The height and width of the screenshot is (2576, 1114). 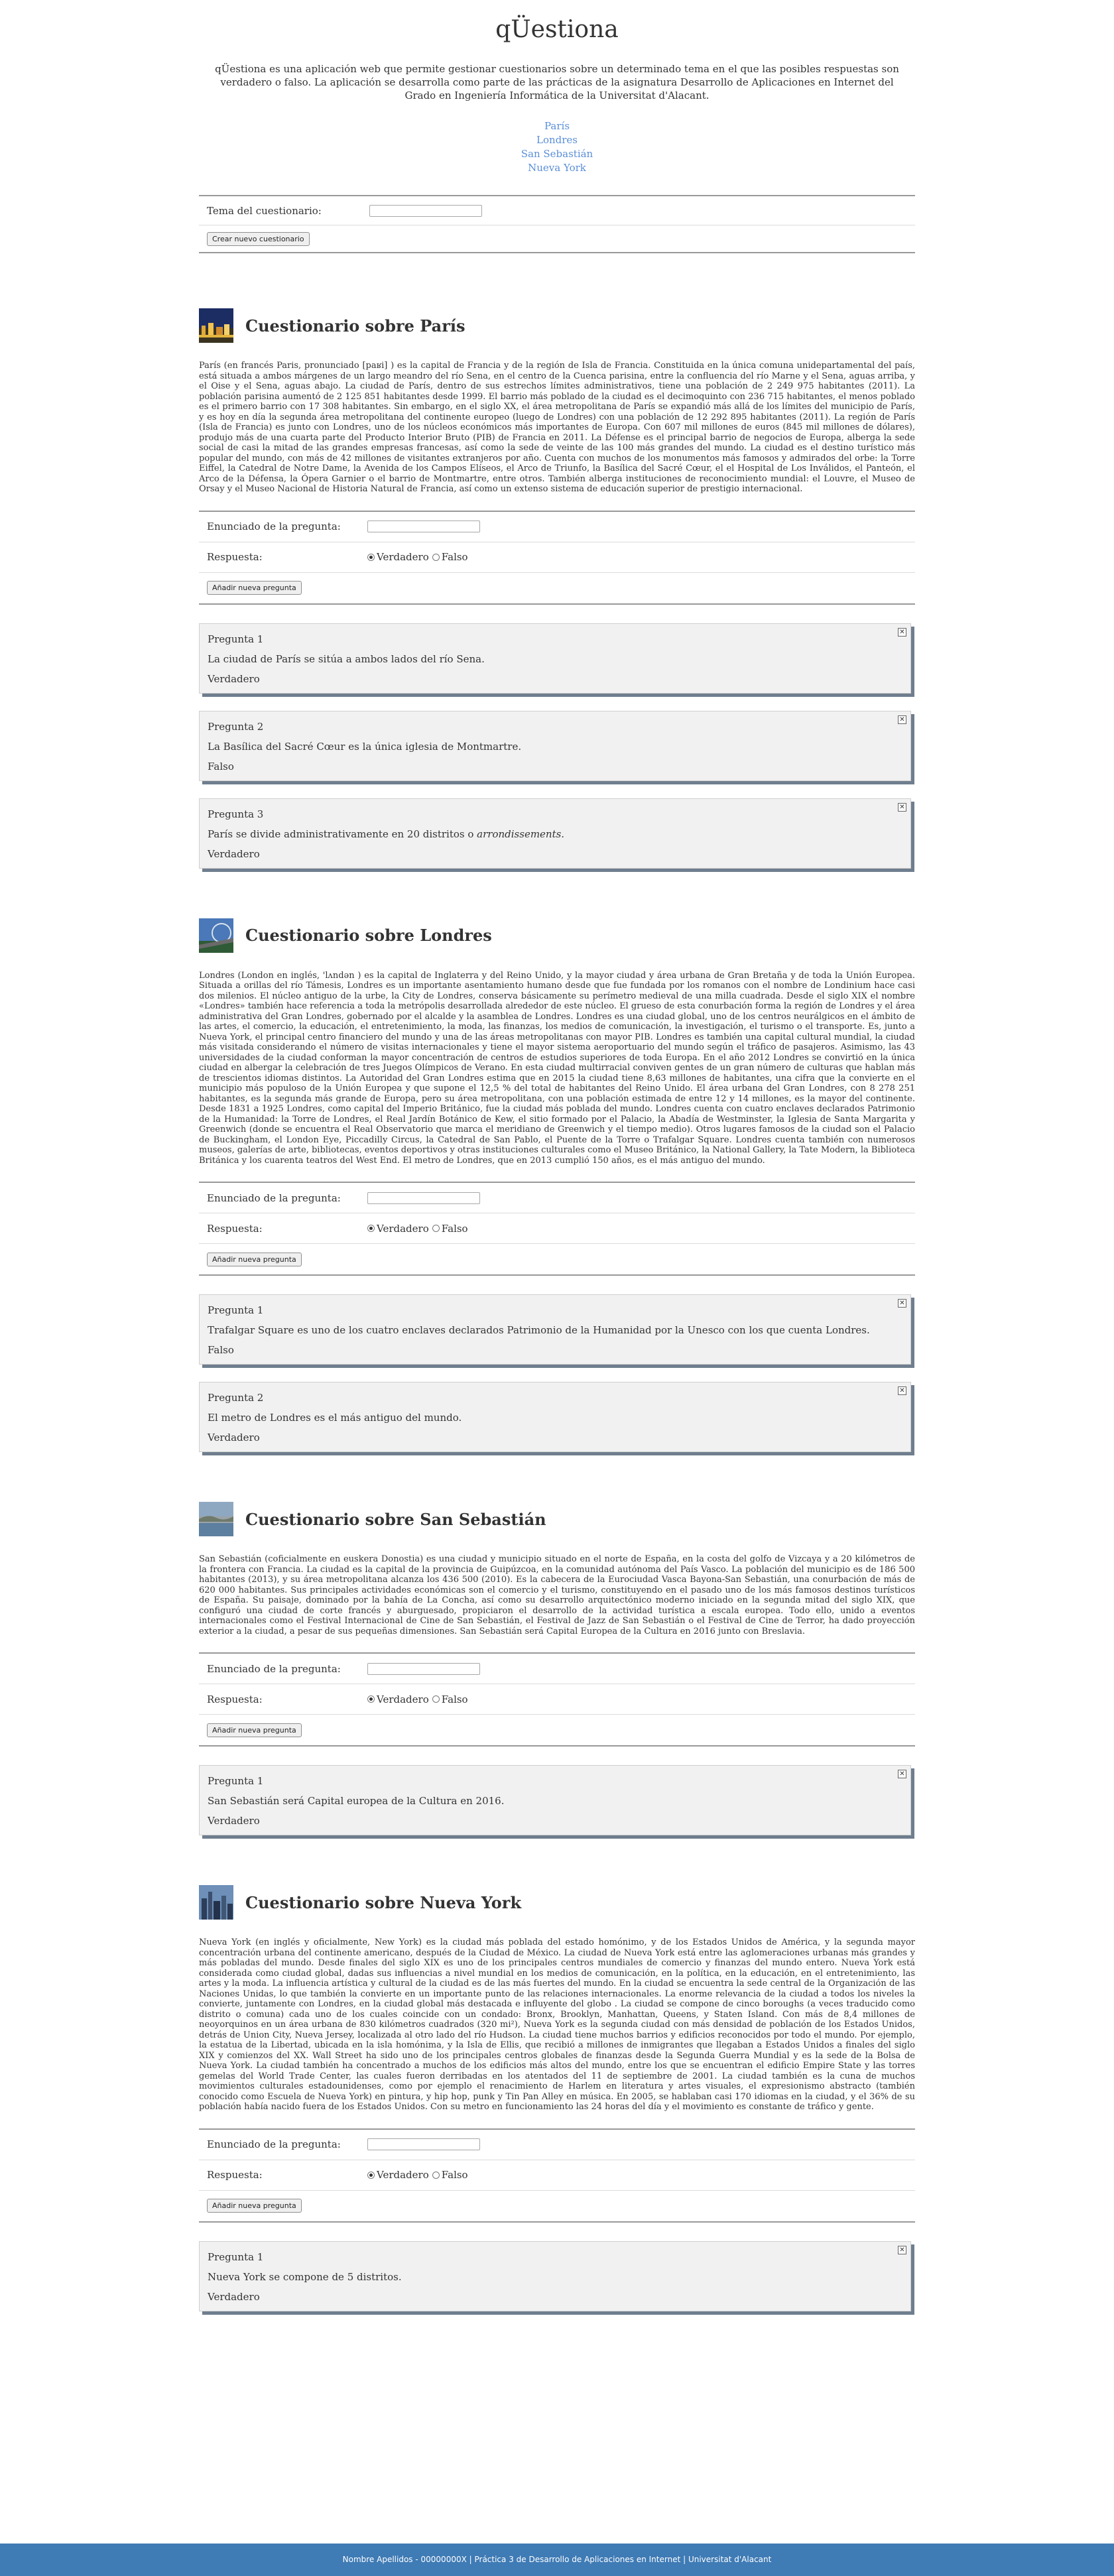 What do you see at coordinates (369, 935) in the screenshot?
I see `quiz-title: Cuestionario sobre Londres` at bounding box center [369, 935].